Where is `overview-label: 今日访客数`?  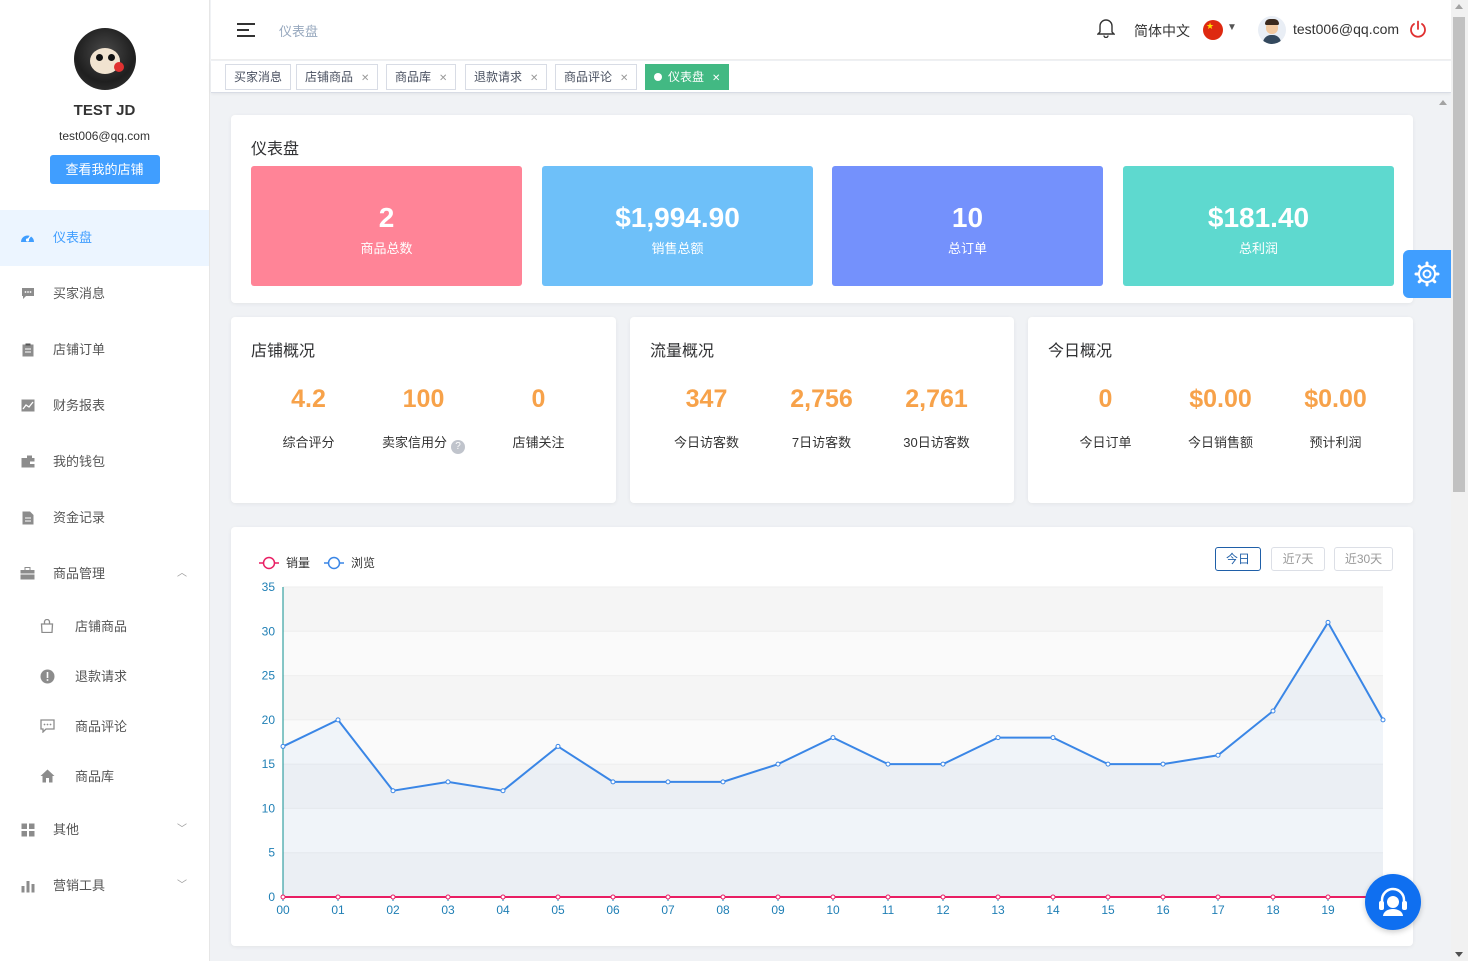
overview-label: 今日访客数 is located at coordinates (706, 442).